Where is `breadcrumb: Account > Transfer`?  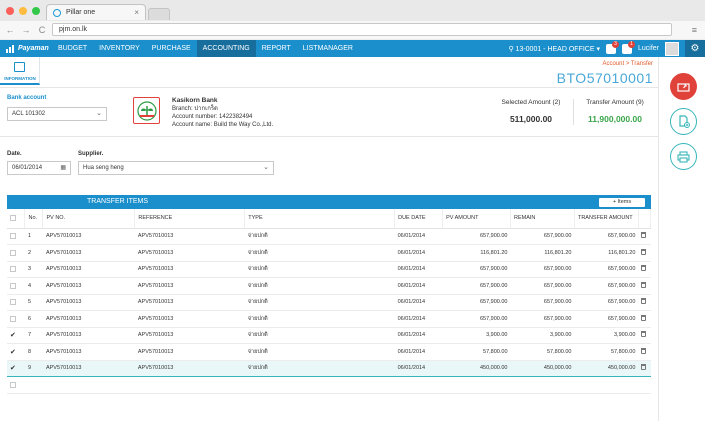
breadcrumb: Account > Transfer is located at coordinates (627, 64).